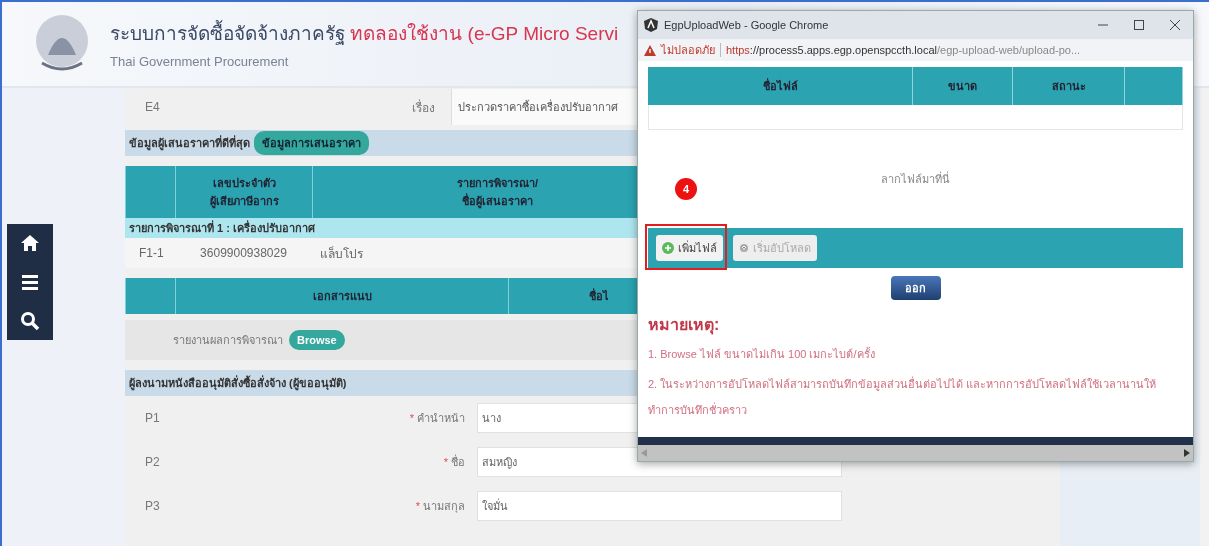  I want to click on column-header: เลขประจำตัว ผู้เสียภาษีอากร, so click(244, 193).